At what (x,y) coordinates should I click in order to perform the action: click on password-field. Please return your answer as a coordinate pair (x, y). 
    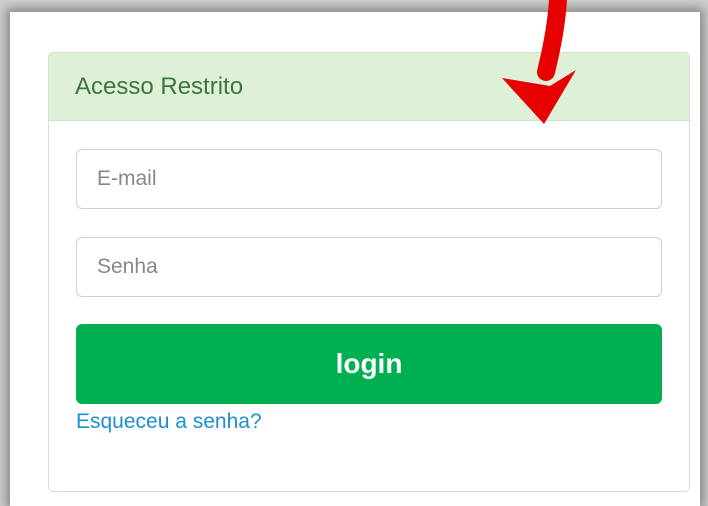
    Looking at the image, I should click on (369, 267).